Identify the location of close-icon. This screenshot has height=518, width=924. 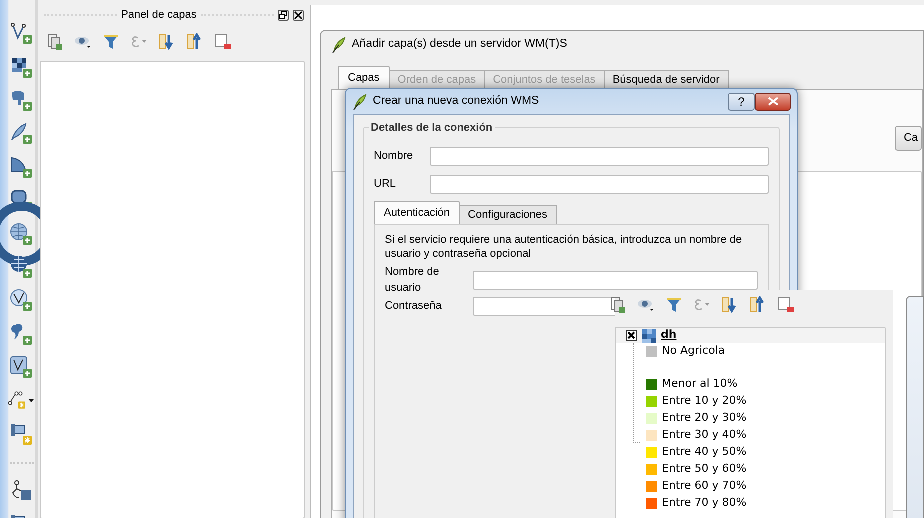
(773, 101).